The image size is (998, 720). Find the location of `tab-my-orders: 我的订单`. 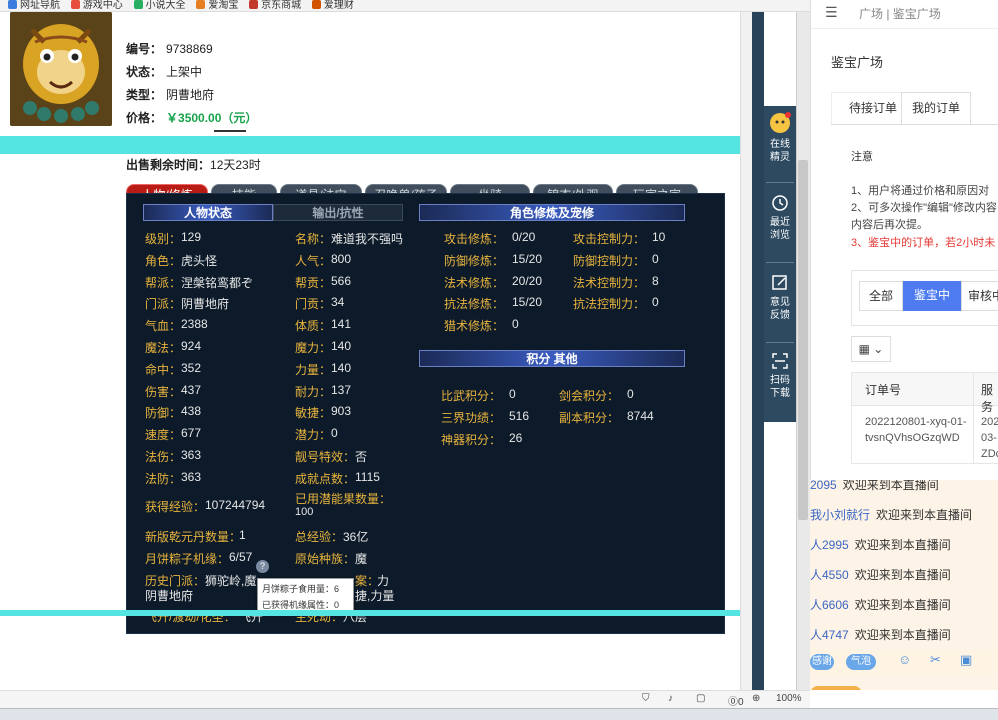

tab-my-orders: 我的订单 is located at coordinates (936, 108).